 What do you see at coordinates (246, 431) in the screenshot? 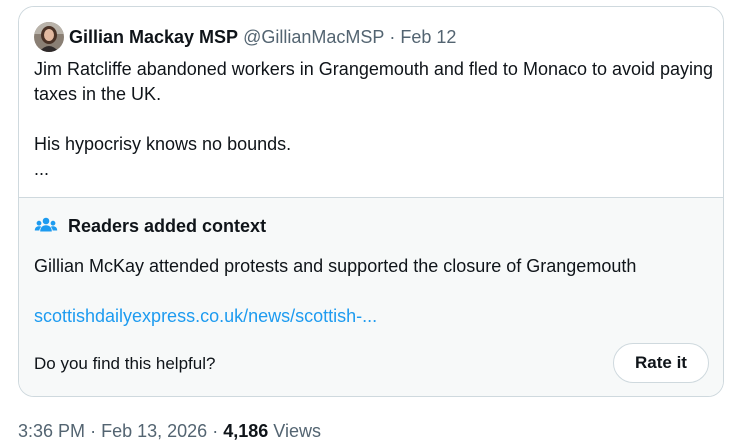
I see `views-count: 4,186` at bounding box center [246, 431].